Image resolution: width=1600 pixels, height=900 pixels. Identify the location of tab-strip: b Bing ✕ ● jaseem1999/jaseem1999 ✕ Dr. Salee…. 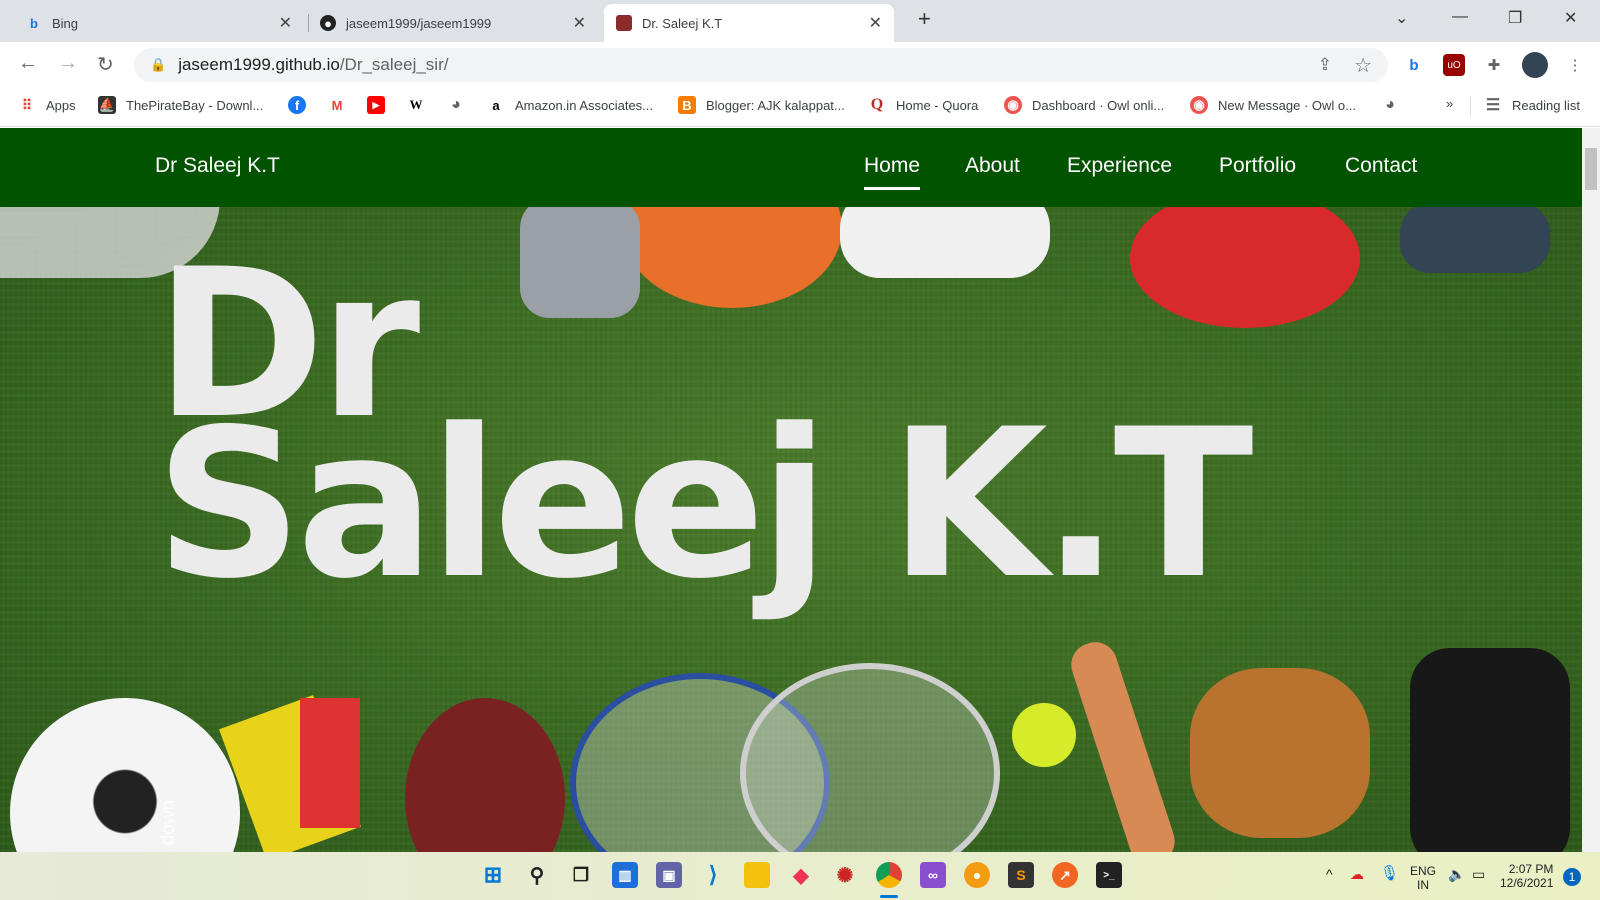
(800, 21).